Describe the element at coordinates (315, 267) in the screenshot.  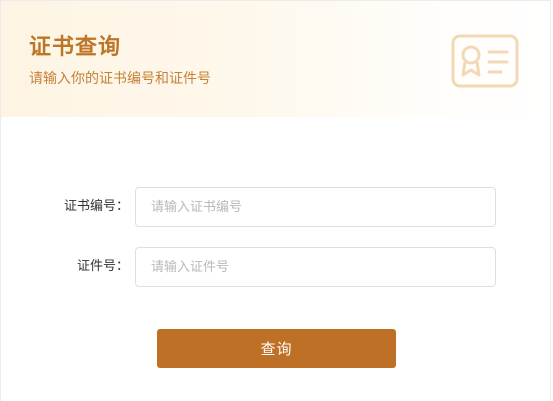
I see `id-number-input` at that location.